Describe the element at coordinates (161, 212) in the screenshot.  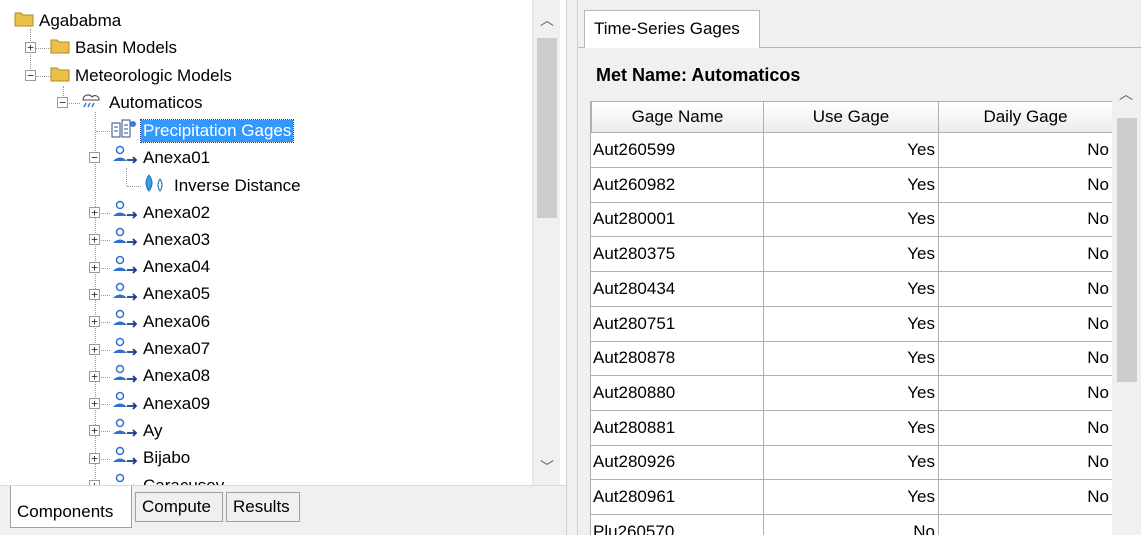
I see `tree-node-subbasin: Anexa02` at that location.